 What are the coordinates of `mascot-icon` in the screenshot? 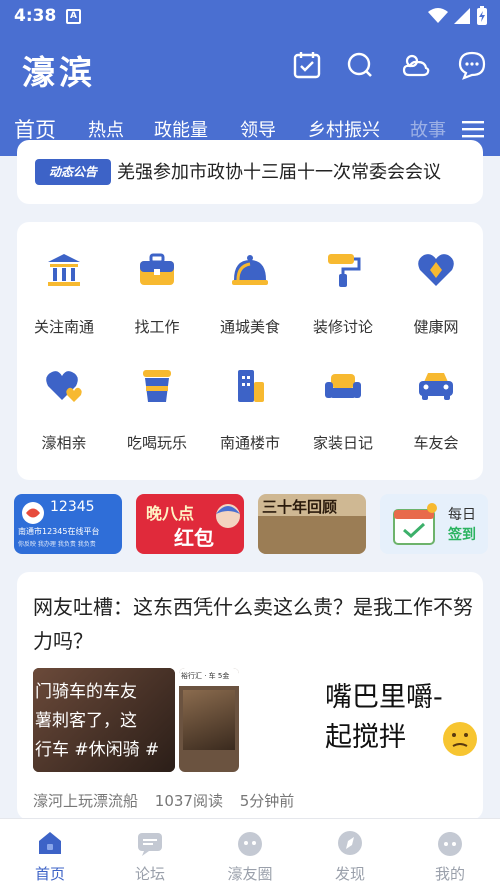 It's located at (228, 516).